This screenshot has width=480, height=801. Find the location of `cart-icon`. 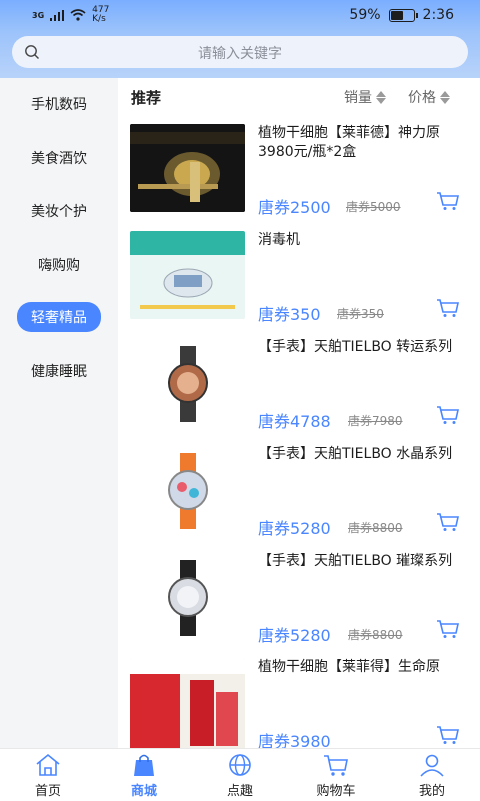

cart-icon is located at coordinates (336, 765).